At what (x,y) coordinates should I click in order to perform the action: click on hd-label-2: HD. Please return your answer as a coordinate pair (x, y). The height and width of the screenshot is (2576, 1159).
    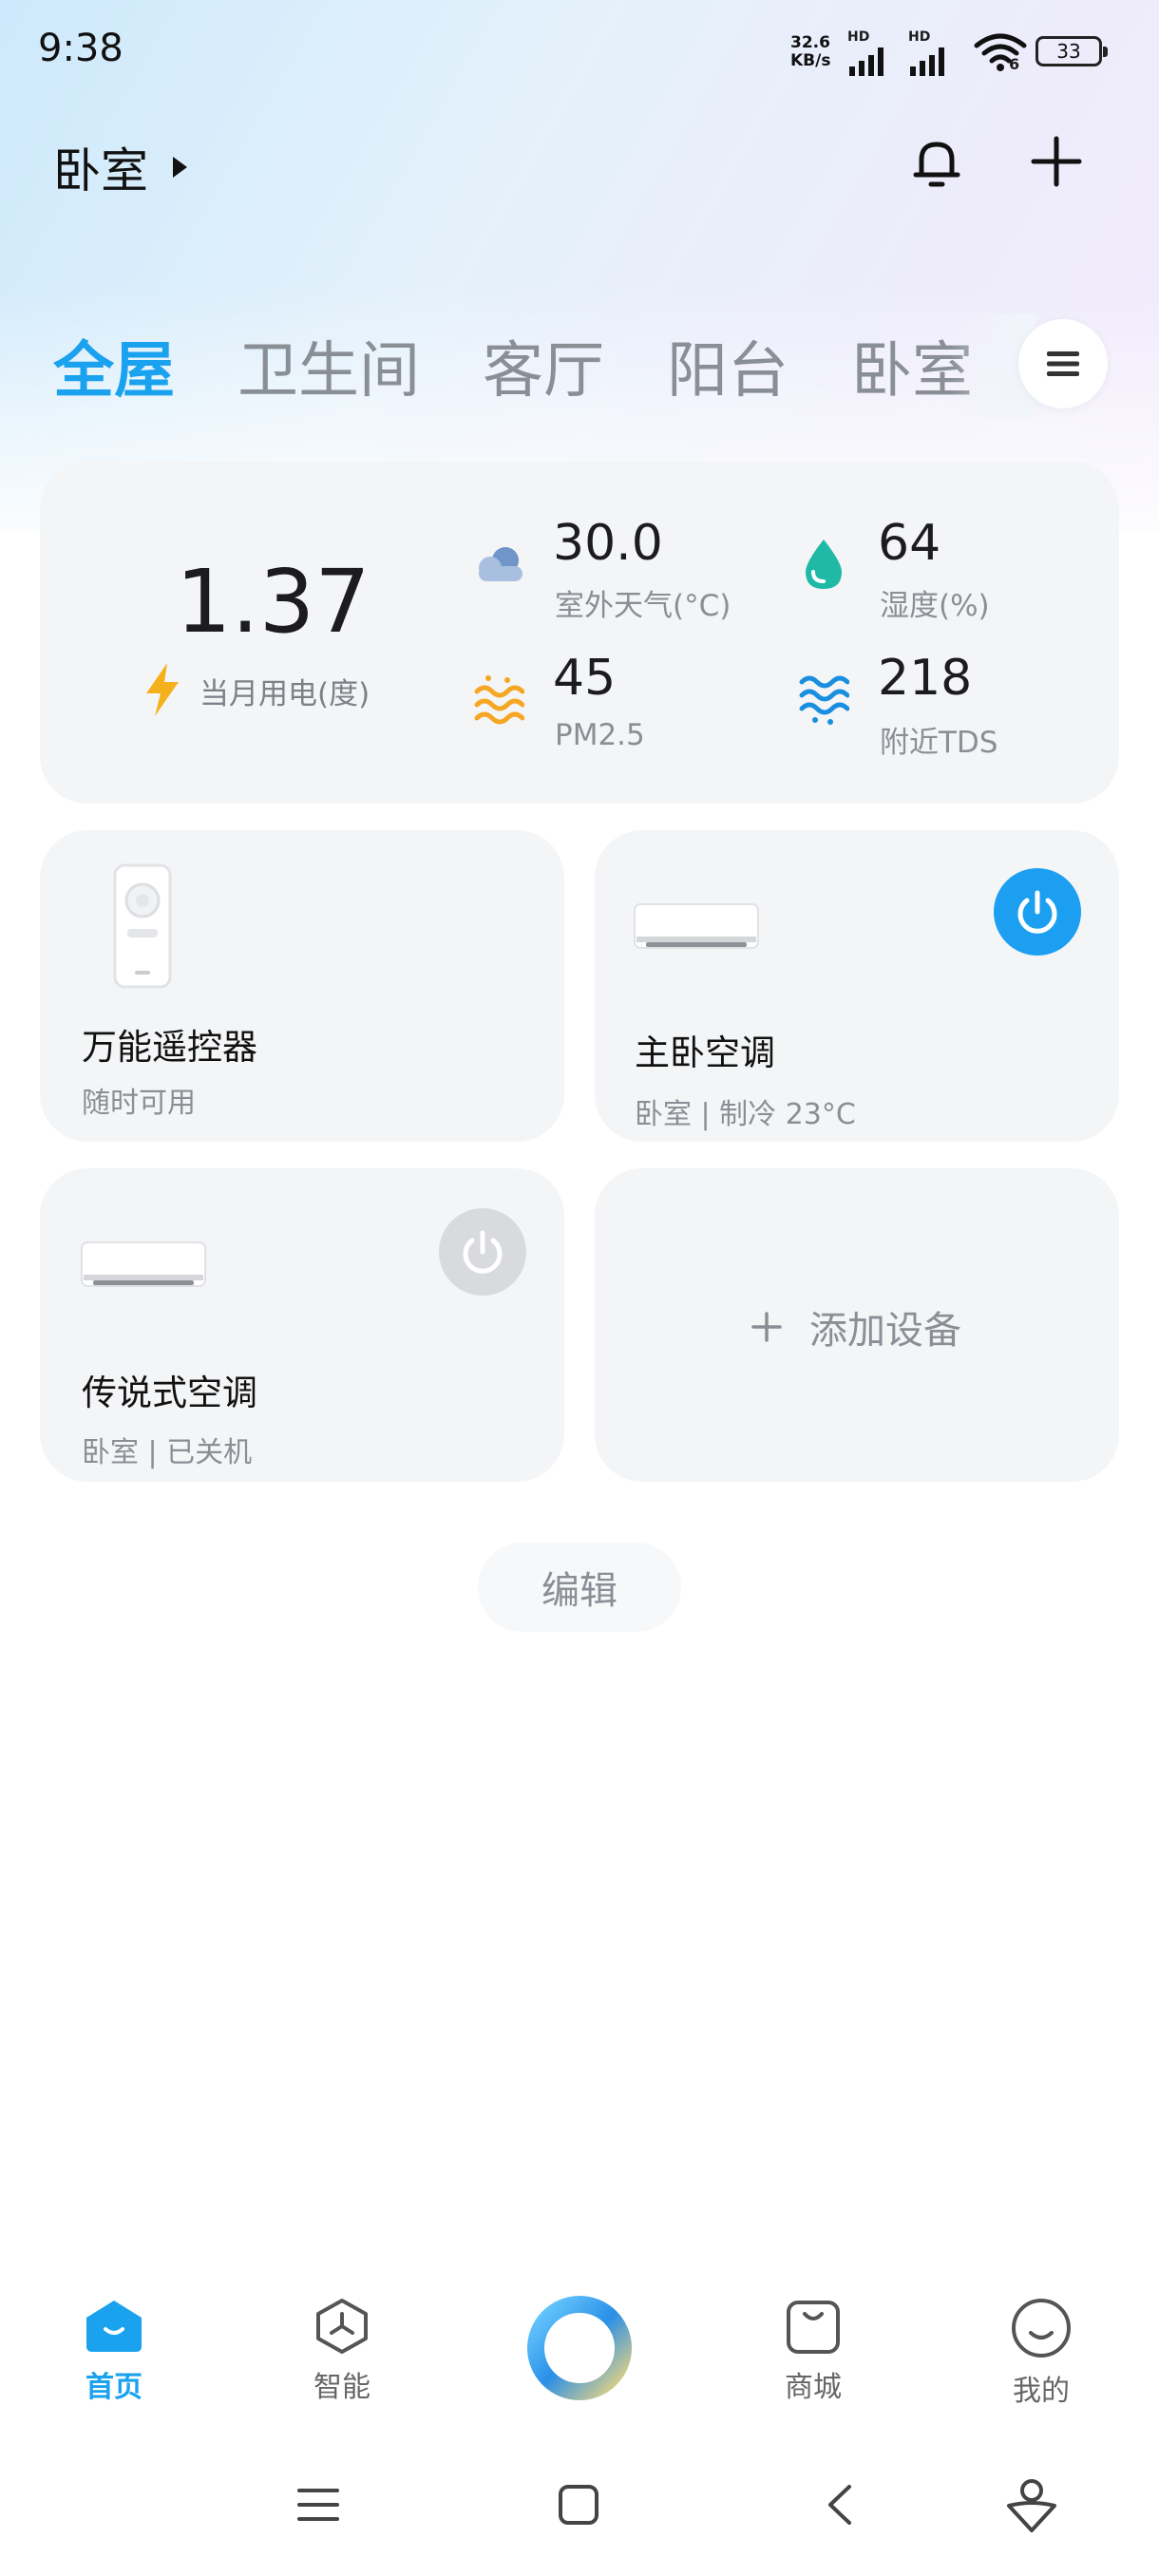
    Looking at the image, I should click on (919, 37).